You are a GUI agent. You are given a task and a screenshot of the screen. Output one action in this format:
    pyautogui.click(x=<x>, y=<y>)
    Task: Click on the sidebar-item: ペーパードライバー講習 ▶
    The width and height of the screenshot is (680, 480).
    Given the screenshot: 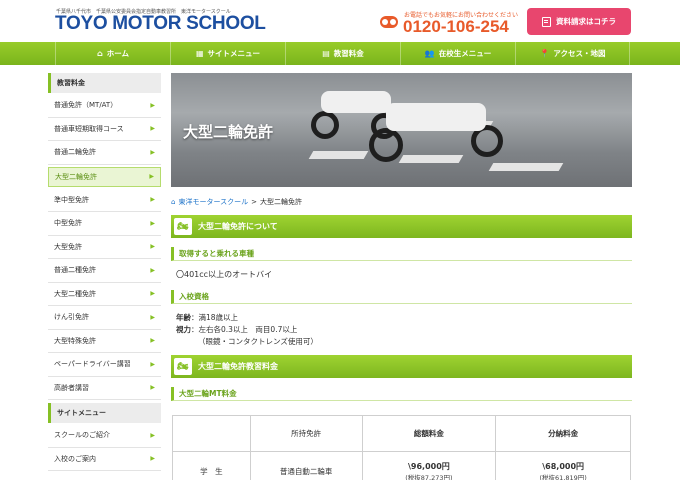 What is the action you would take?
    pyautogui.click(x=104, y=365)
    